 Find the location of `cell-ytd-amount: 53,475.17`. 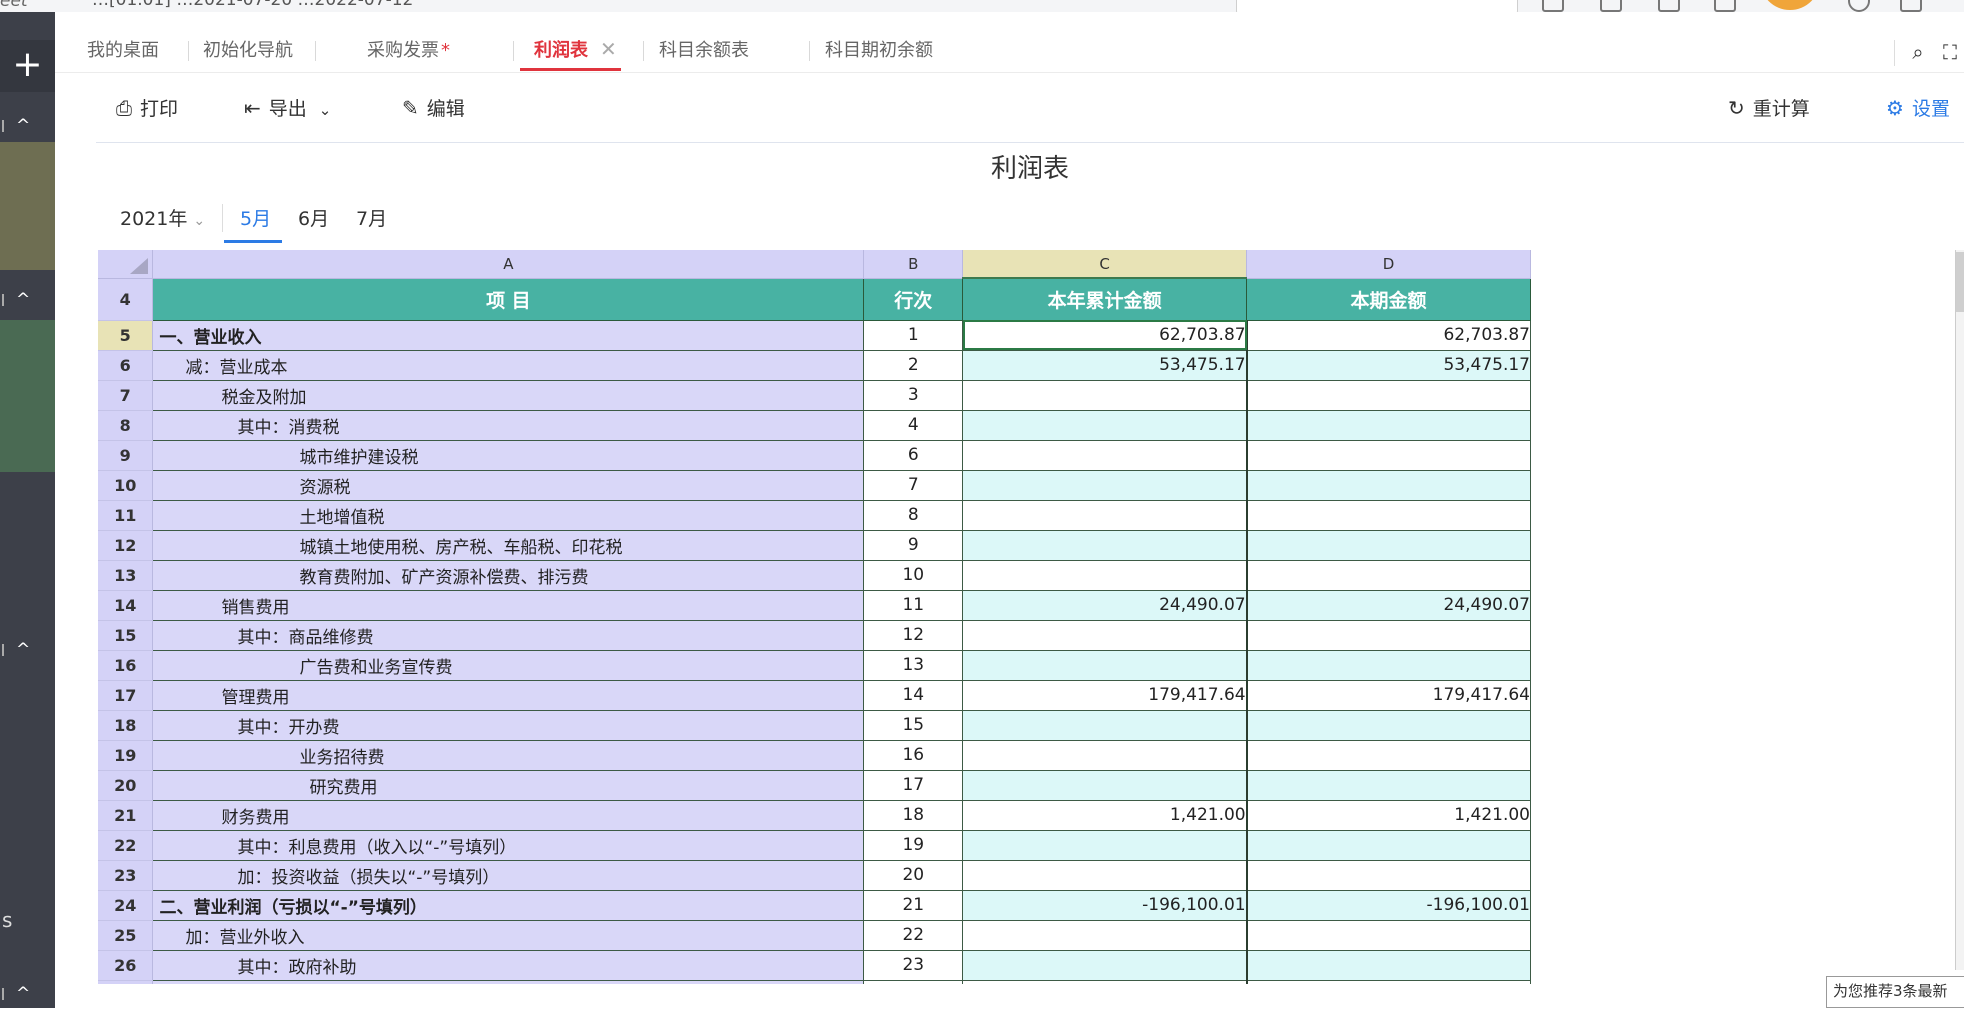

cell-ytd-amount: 53,475.17 is located at coordinates (1105, 365).